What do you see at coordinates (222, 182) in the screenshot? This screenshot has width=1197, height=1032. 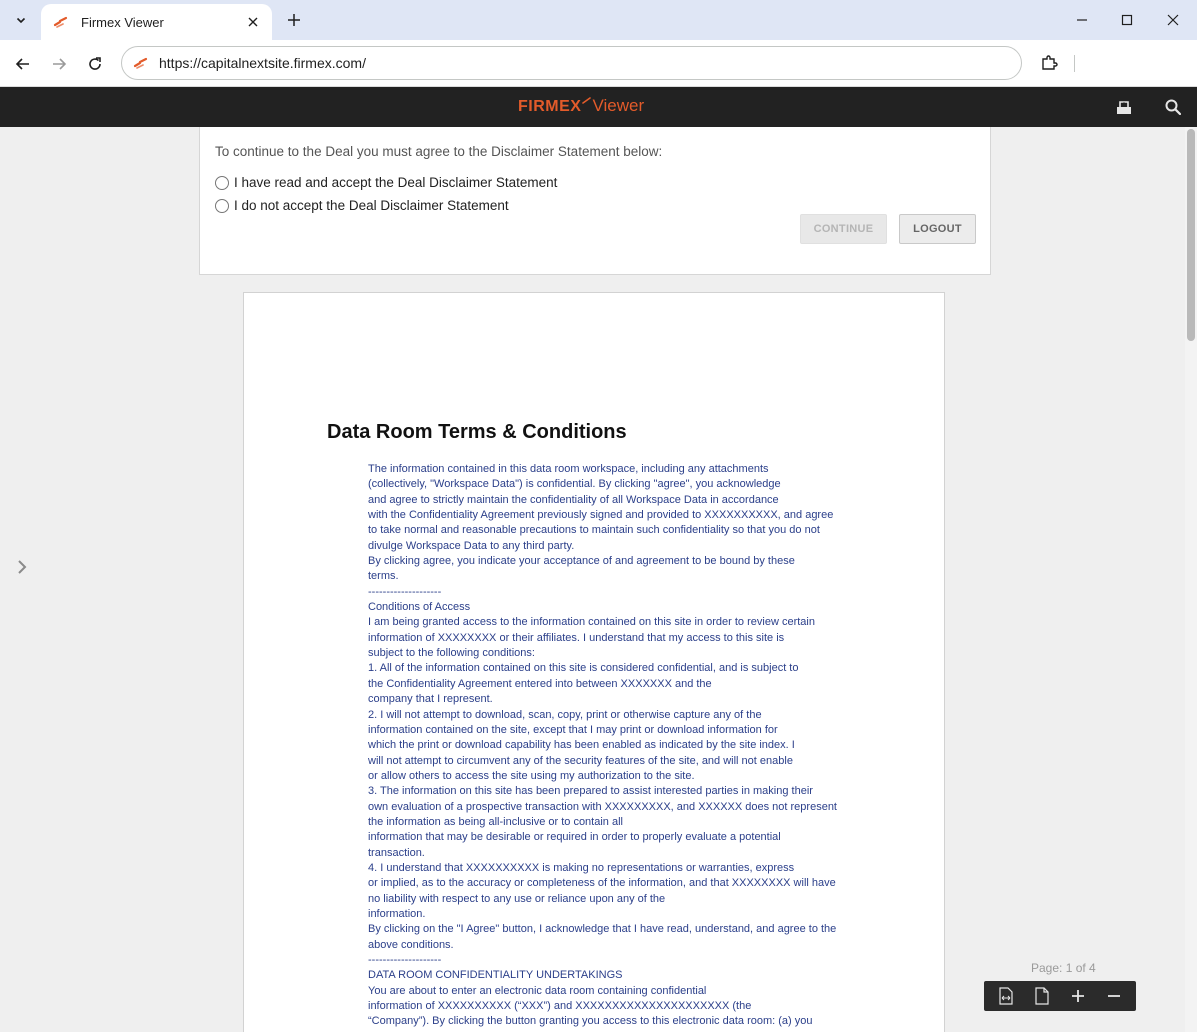 I see `accept-radio` at bounding box center [222, 182].